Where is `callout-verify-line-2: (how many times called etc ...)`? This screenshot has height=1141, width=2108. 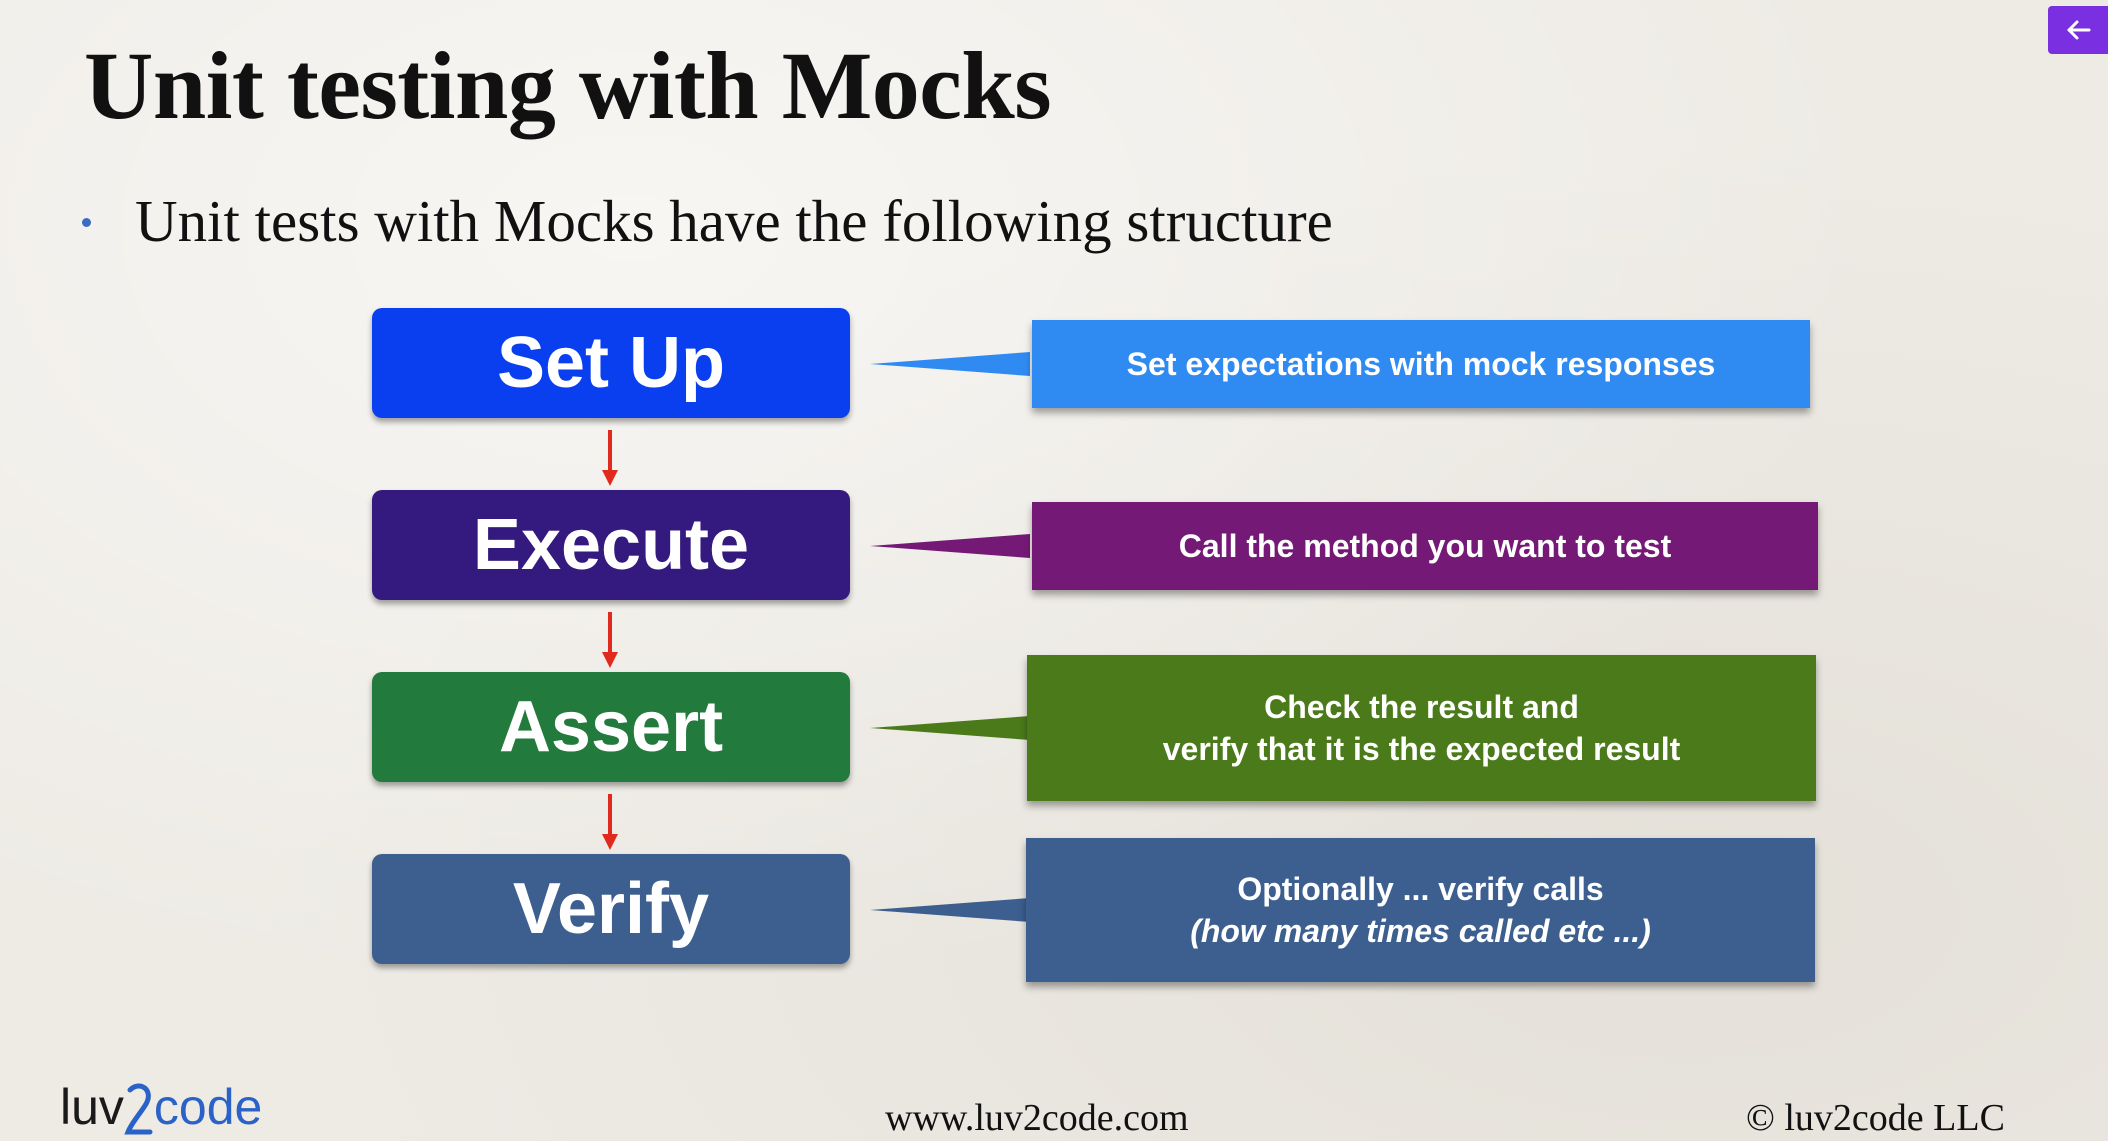 callout-verify-line-2: (how many times called etc ...) is located at coordinates (1420, 931).